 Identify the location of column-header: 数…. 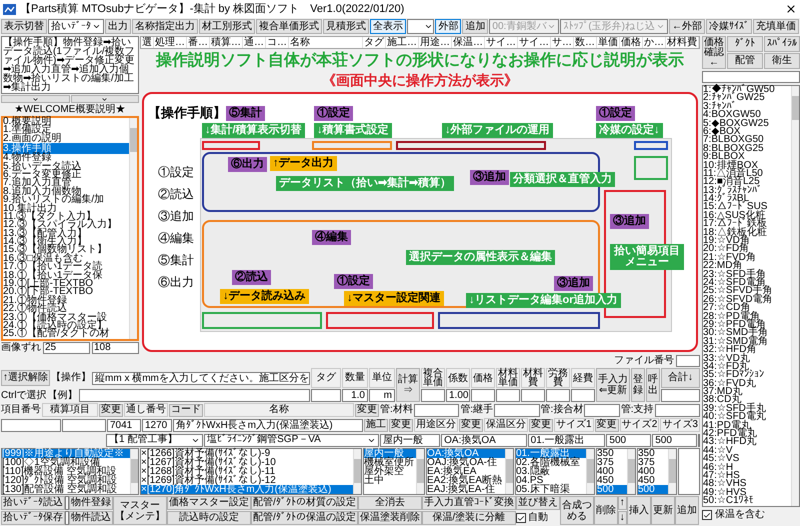
(585, 42).